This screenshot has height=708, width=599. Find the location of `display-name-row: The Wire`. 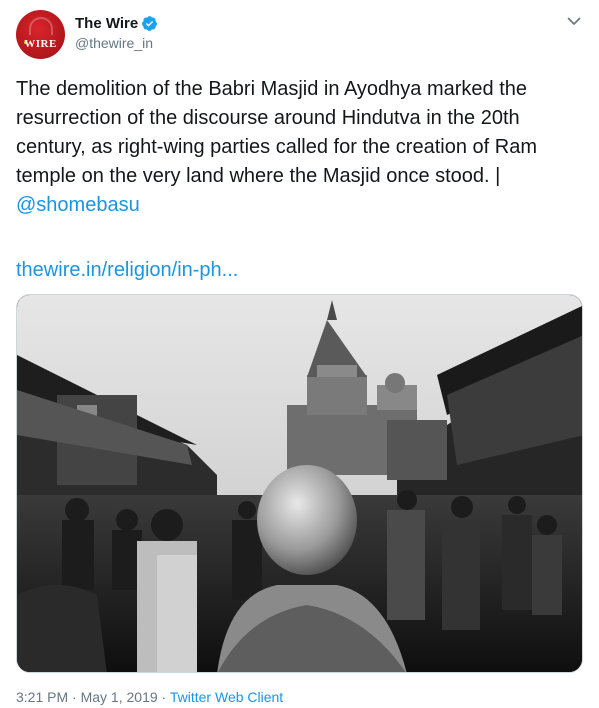

display-name-row: The Wire is located at coordinates (116, 23).